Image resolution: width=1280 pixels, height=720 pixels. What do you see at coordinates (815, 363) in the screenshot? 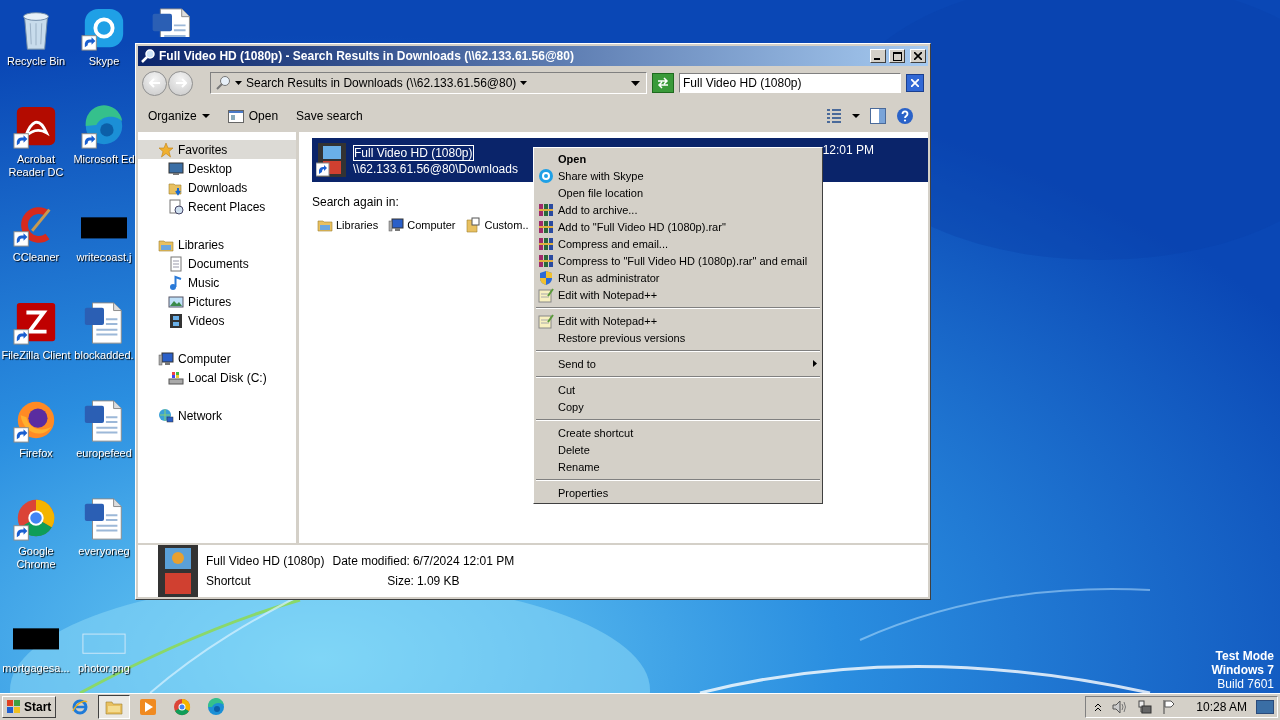
I see `submenu-arrow-icon` at bounding box center [815, 363].